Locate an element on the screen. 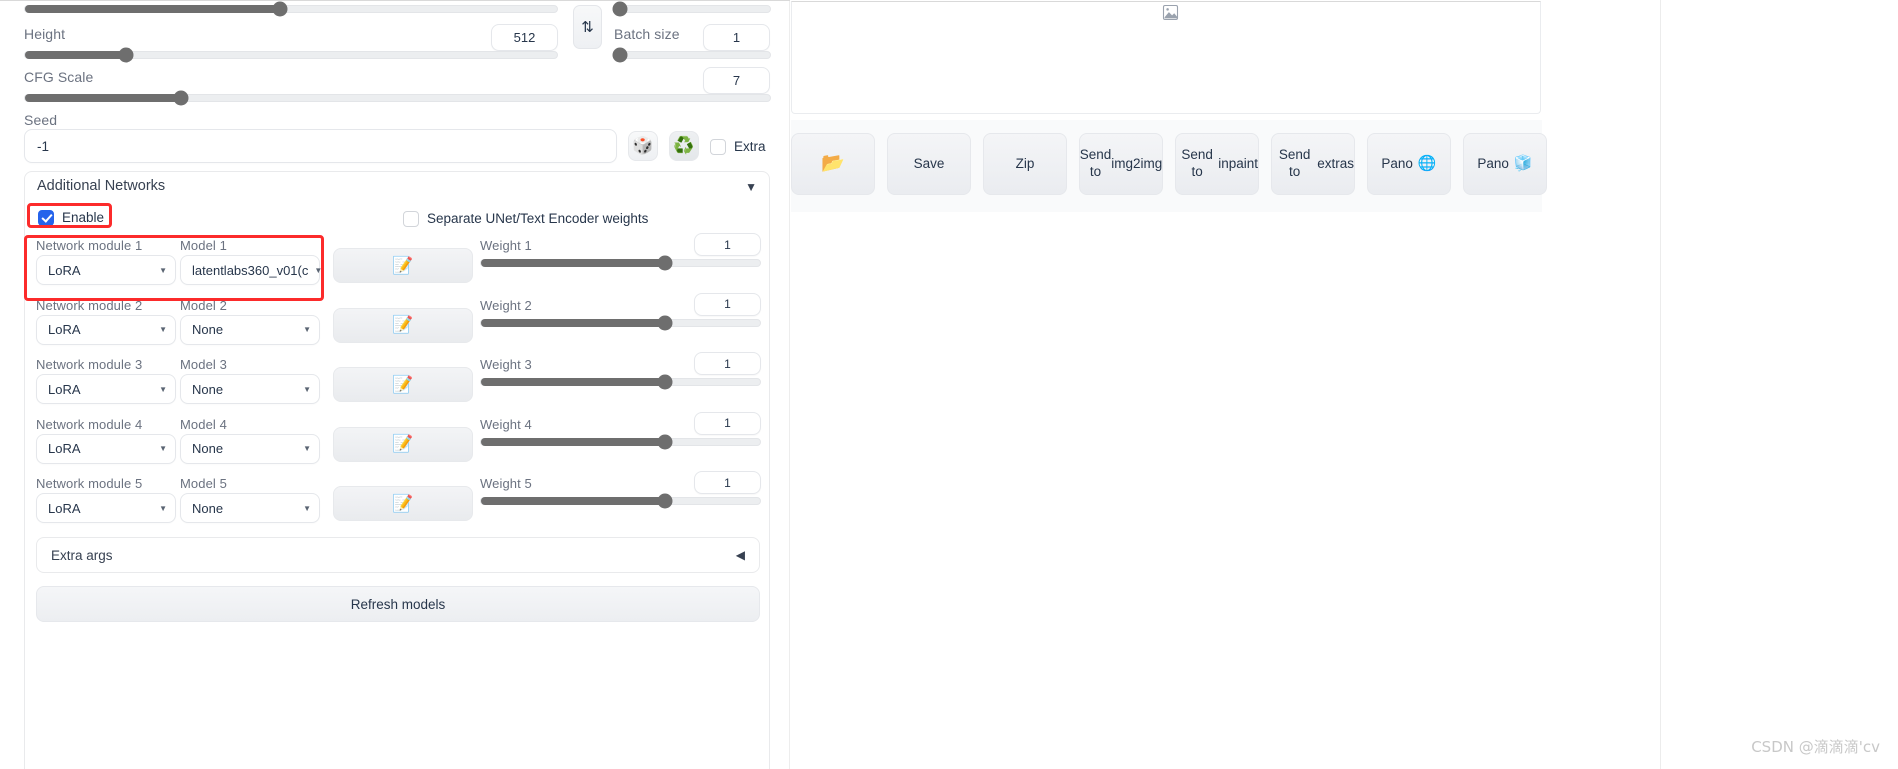 This screenshot has height=769, width=1898. weight-4-slider is located at coordinates (620, 441).